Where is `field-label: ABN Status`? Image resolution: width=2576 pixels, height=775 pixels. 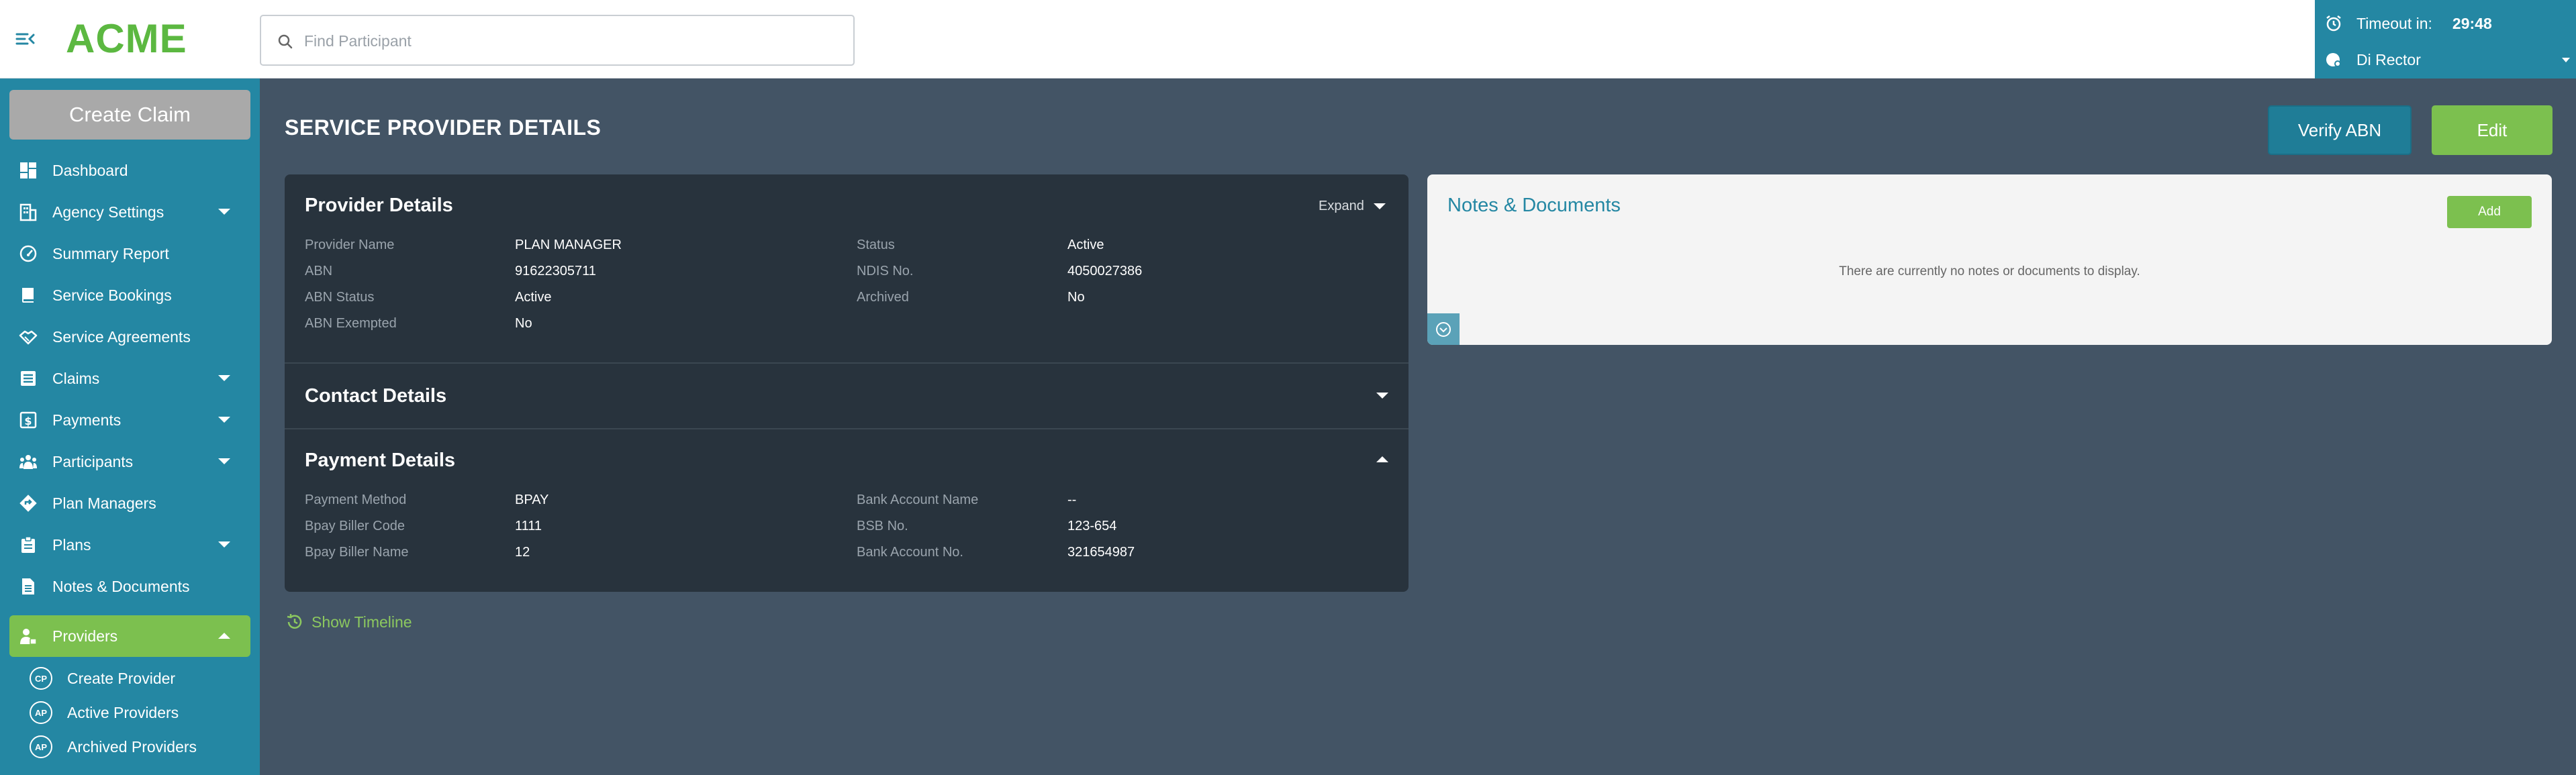 field-label: ABN Status is located at coordinates (340, 297).